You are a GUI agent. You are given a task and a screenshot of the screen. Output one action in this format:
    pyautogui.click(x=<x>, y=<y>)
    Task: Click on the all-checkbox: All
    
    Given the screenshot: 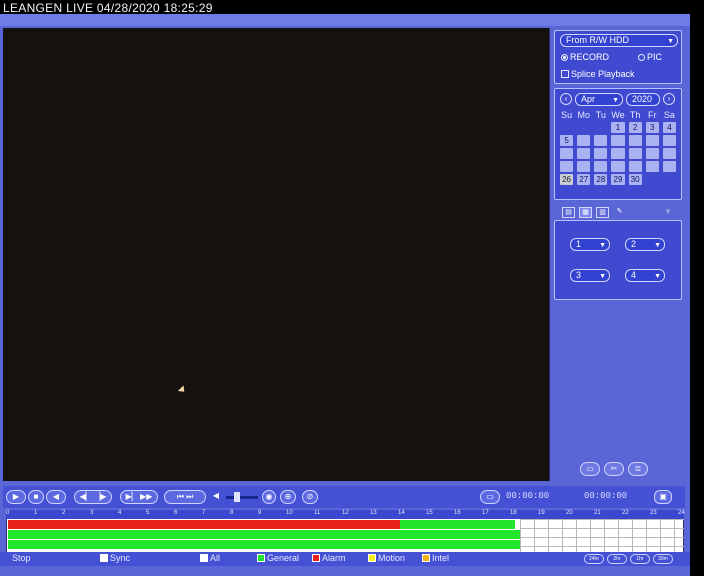 What is the action you would take?
    pyautogui.click(x=210, y=558)
    